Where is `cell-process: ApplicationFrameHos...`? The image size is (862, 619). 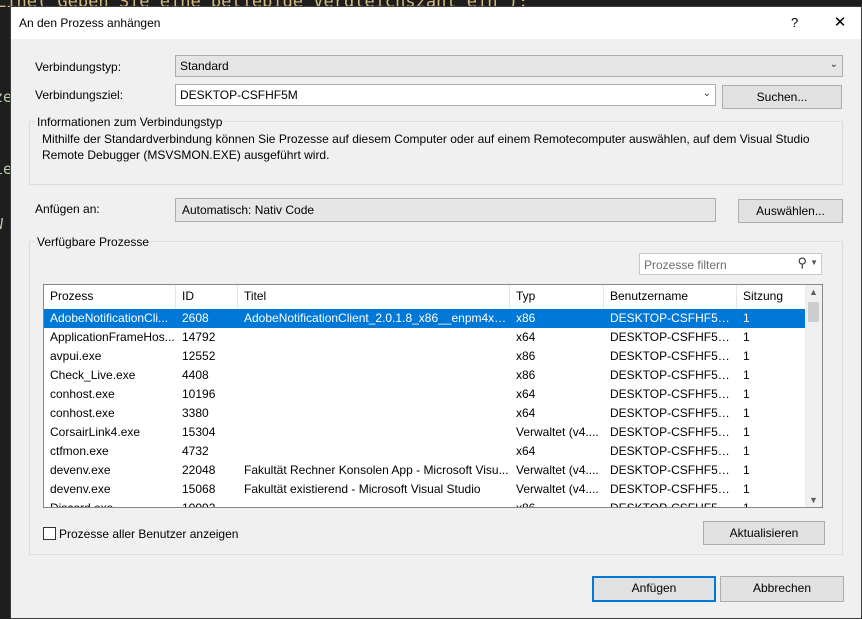 cell-process: ApplicationFrameHos... is located at coordinates (112, 337).